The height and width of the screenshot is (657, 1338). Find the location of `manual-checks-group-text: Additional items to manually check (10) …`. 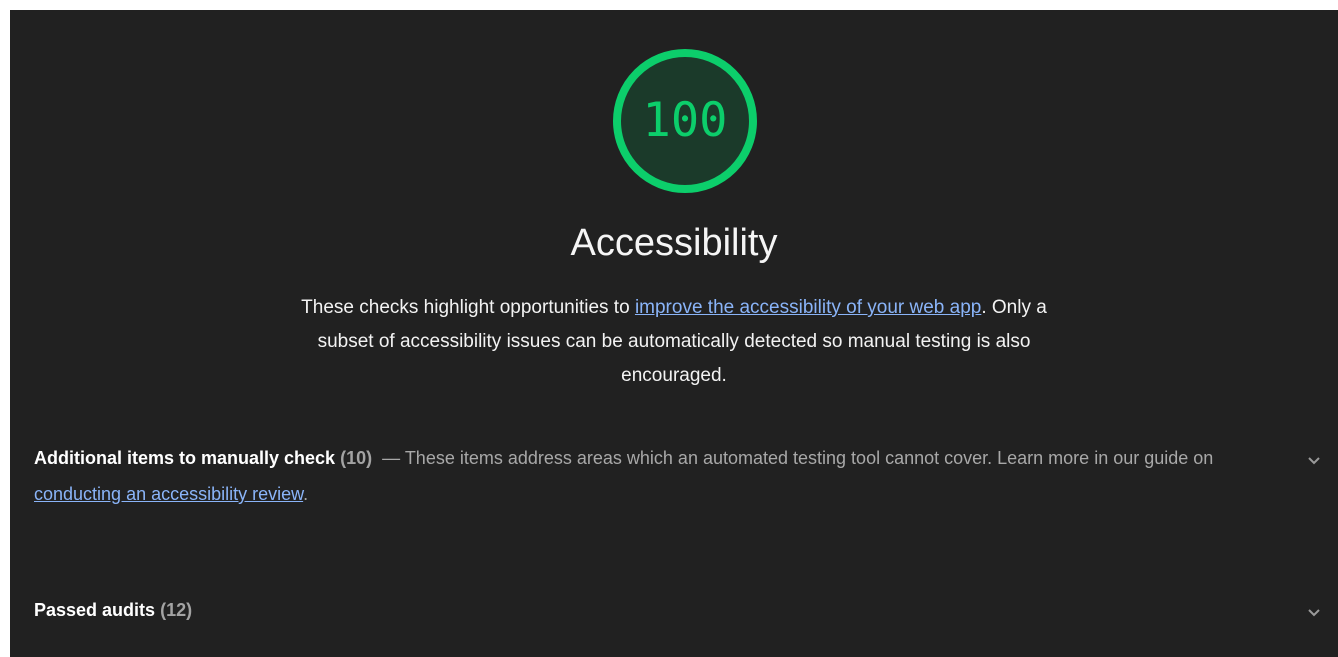

manual-checks-group-text: Additional items to manually check (10) … is located at coordinates (654, 476).